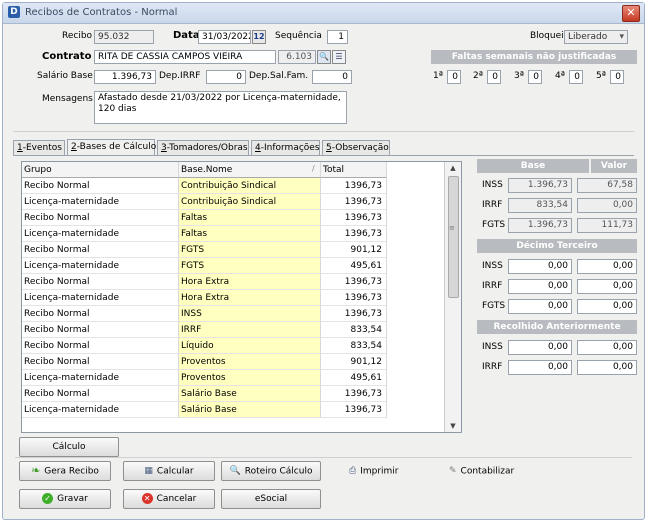  What do you see at coordinates (354, 362) in the screenshot?
I see `total-cell: 901,12` at bounding box center [354, 362].